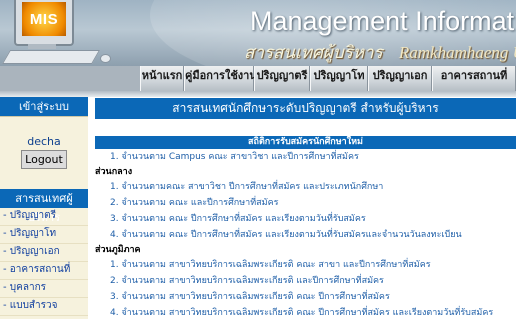 The image size is (516, 321). Describe the element at coordinates (313, 52) in the screenshot. I see `site-subtitle-thai: สารสนเทศผู้บริหาร` at that location.